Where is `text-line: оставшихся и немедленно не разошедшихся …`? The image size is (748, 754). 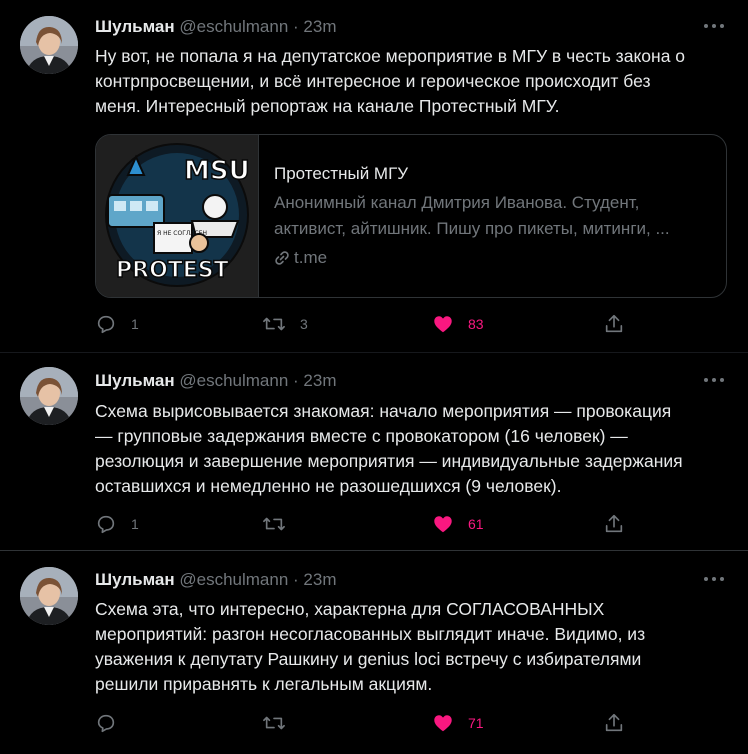
text-line: оставшихся и немедленно не разошедшихся … is located at coordinates (328, 486).